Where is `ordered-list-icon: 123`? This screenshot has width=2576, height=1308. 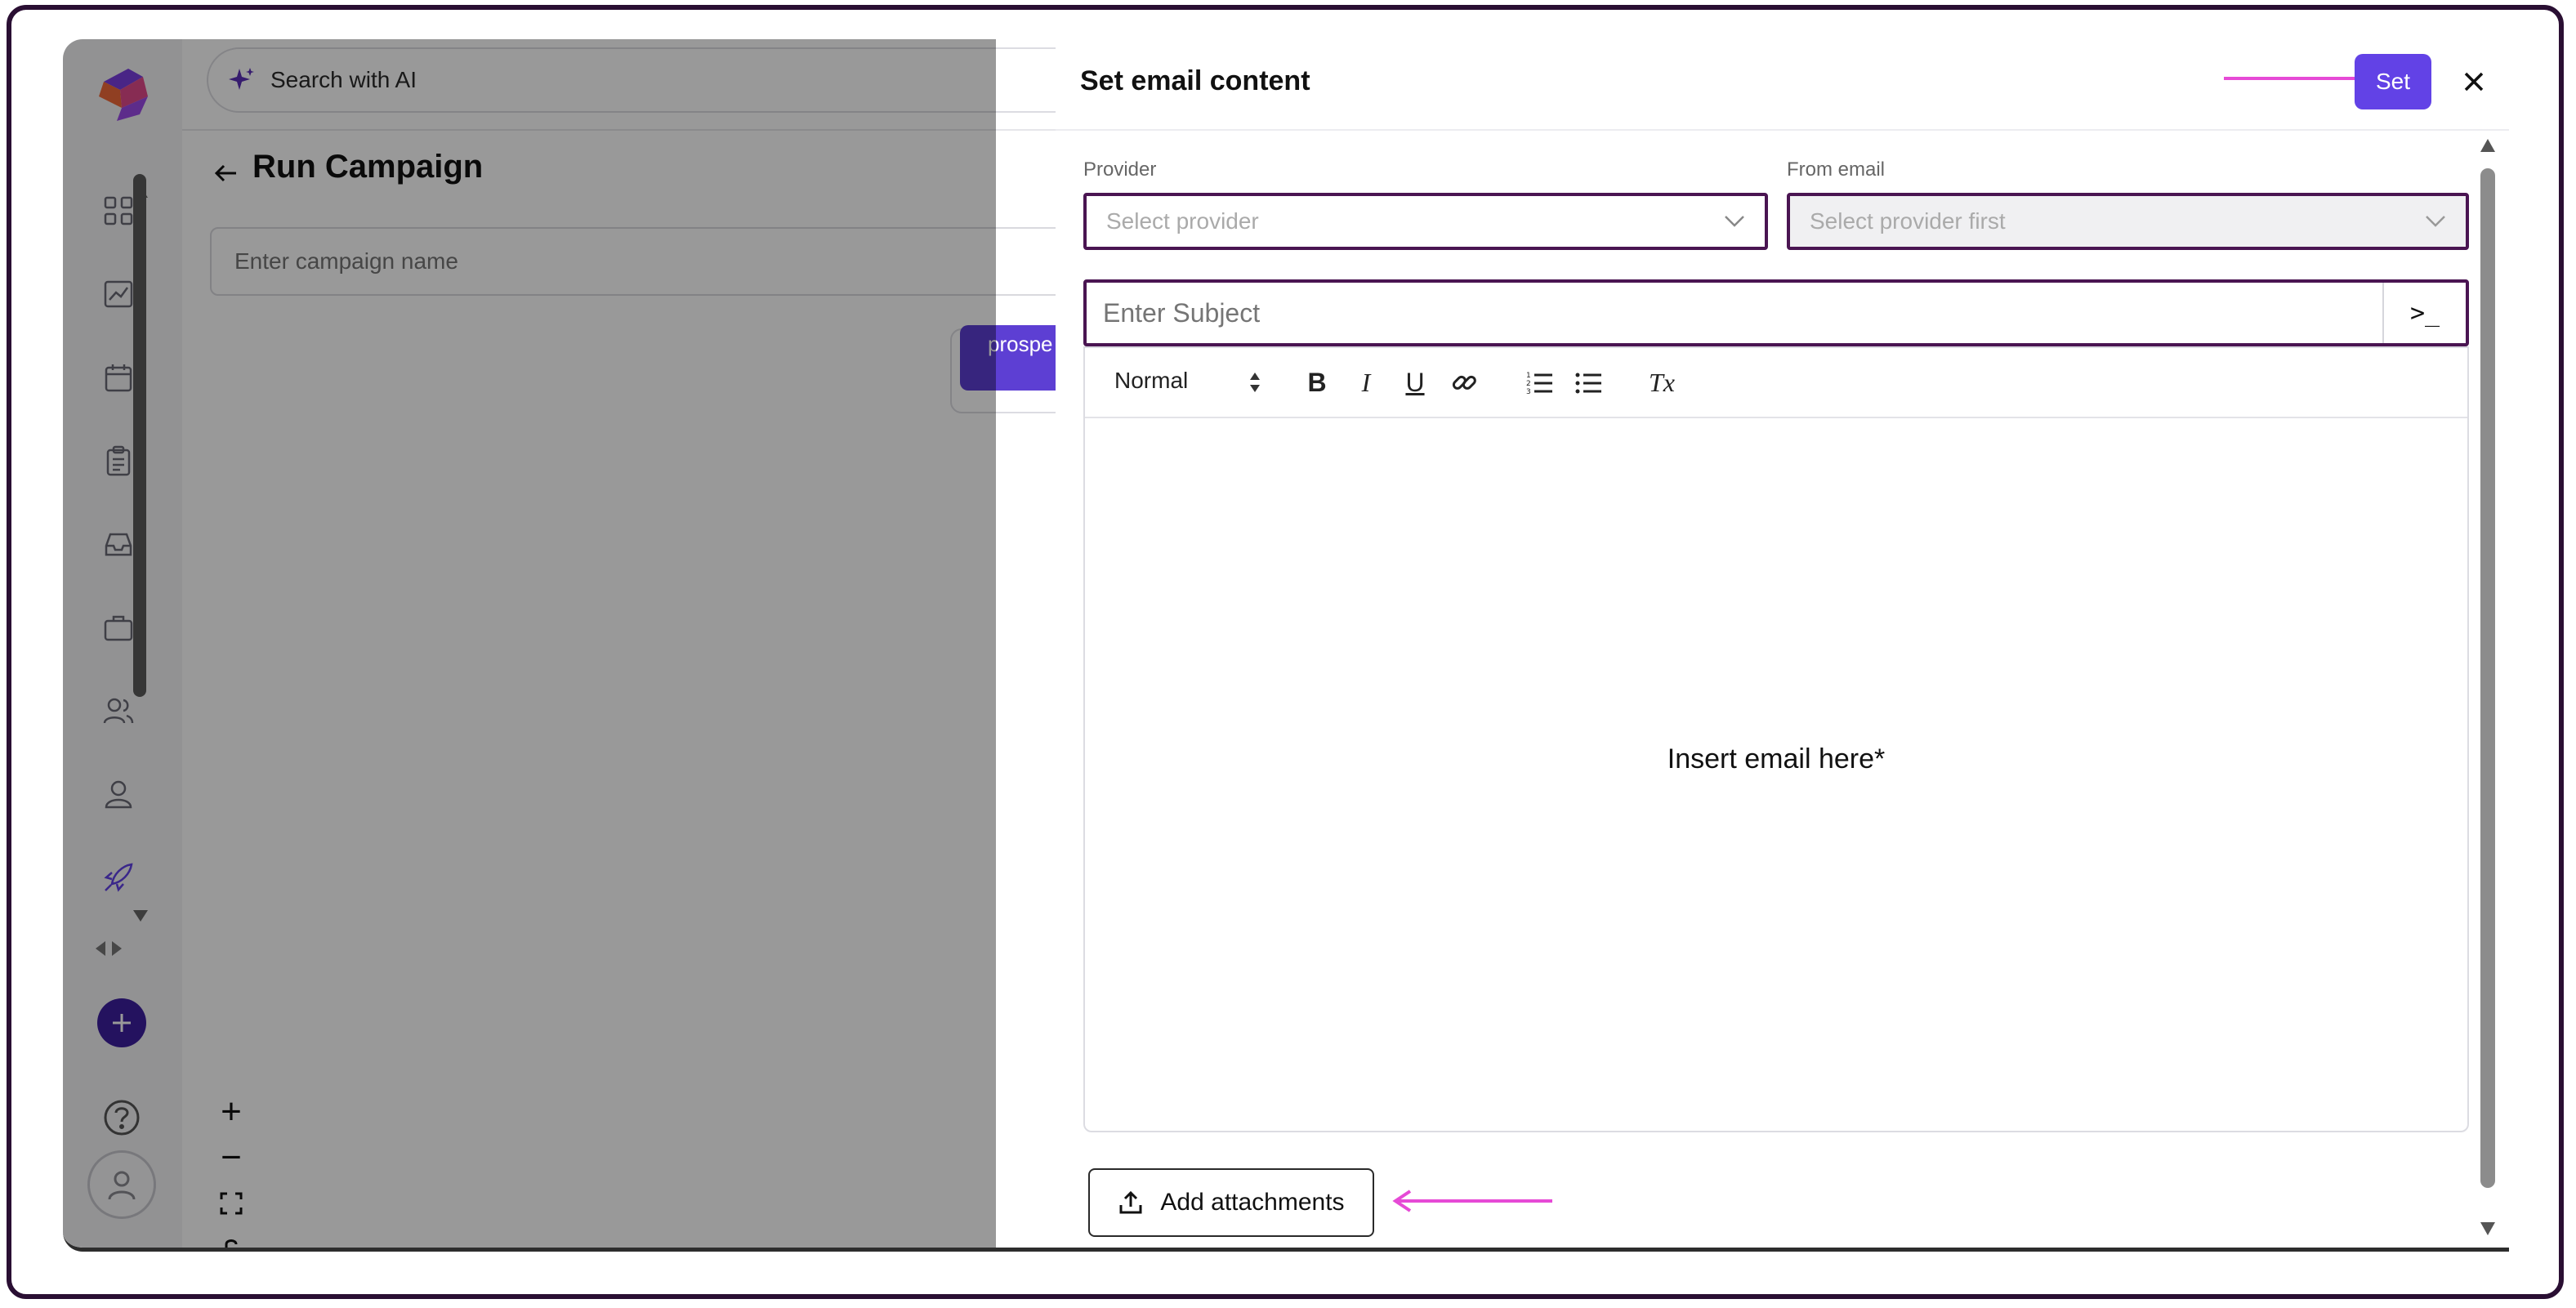 ordered-list-icon: 123 is located at coordinates (1539, 383).